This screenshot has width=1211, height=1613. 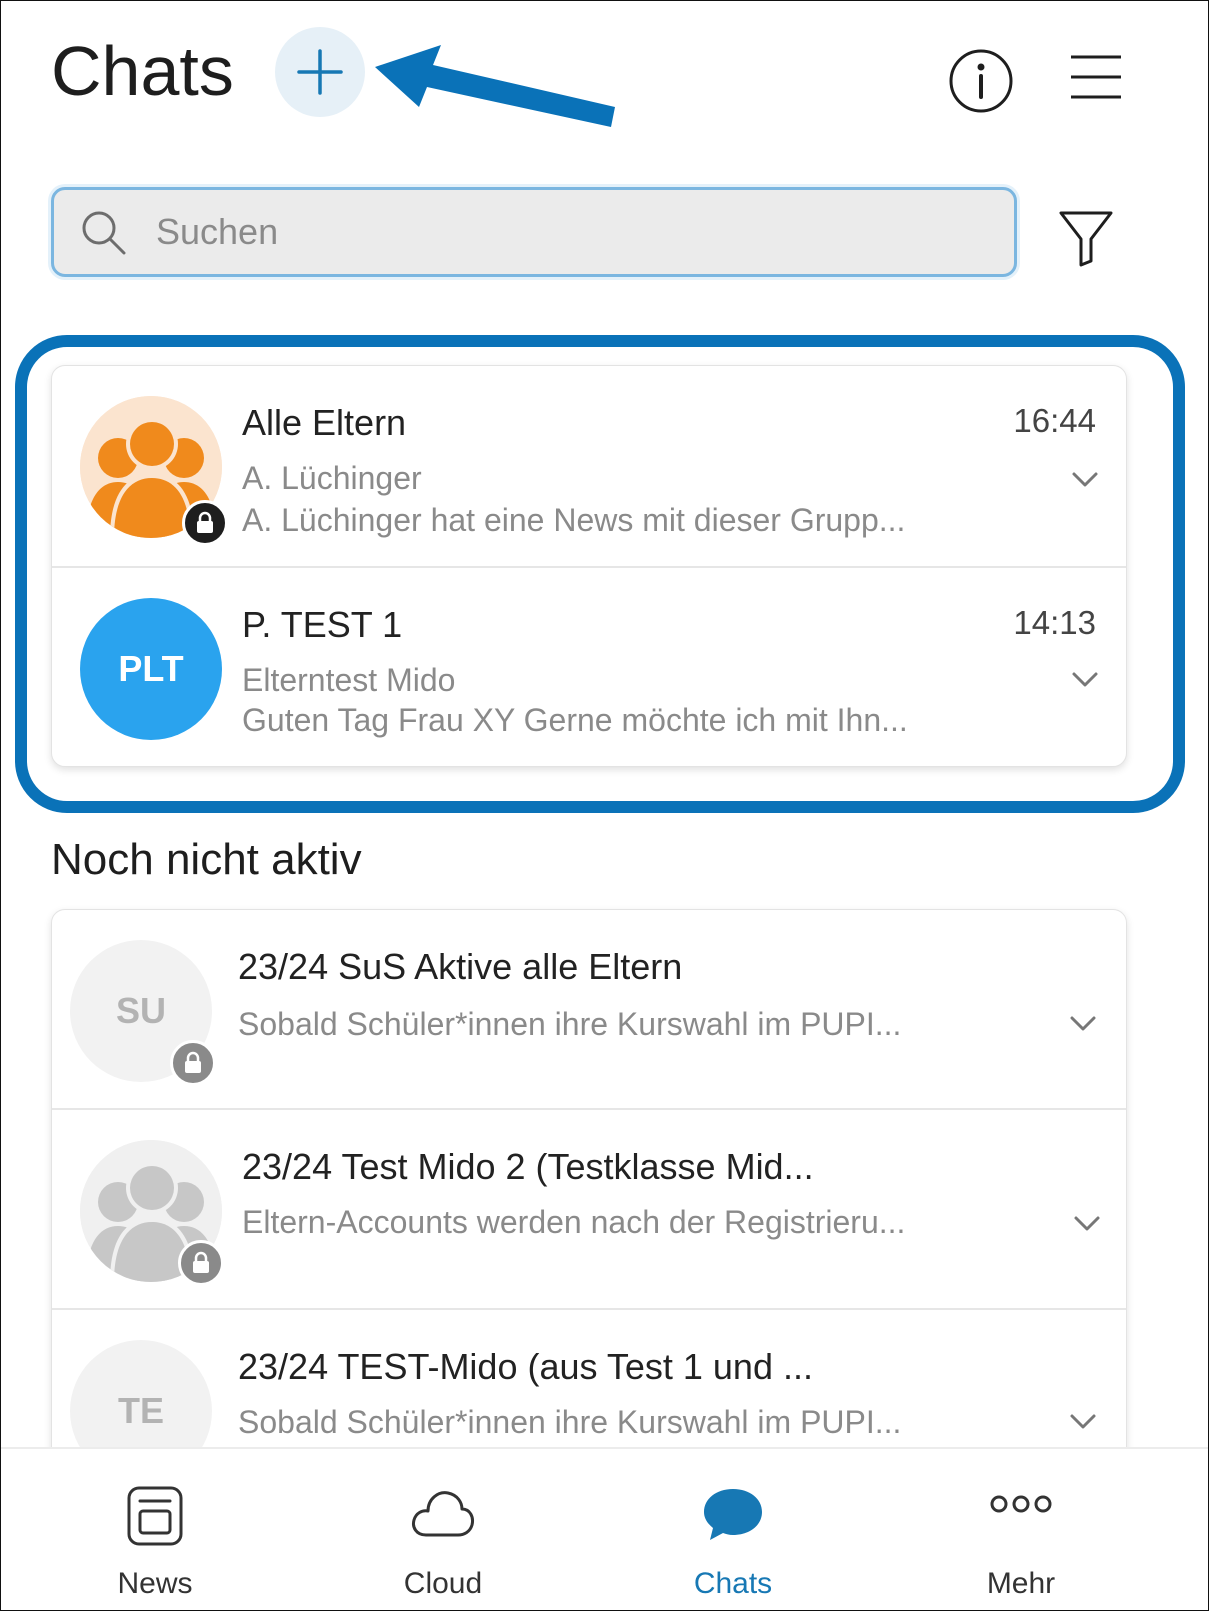 What do you see at coordinates (206, 859) in the screenshot?
I see `section-heading: Noch nicht aktiv` at bounding box center [206, 859].